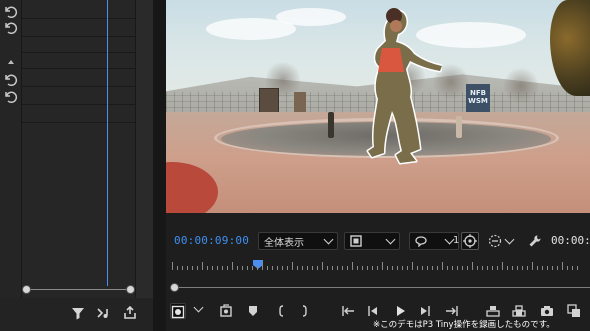  I want to click on scrollbar-handle-left, so click(26, 289).